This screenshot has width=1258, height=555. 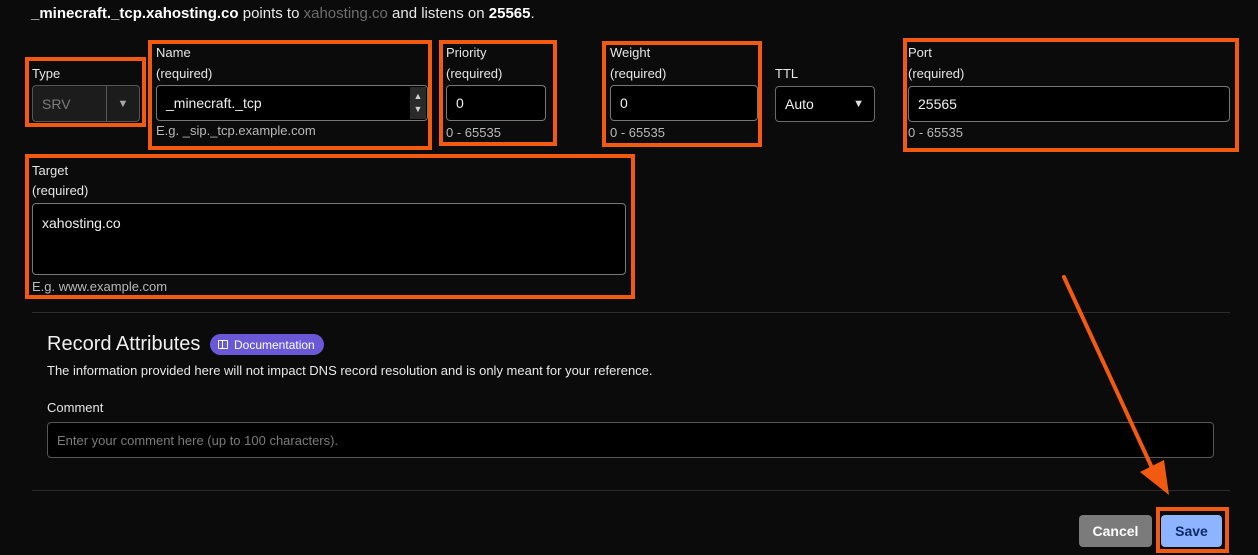 I want to click on name-value: _minecraft._tcp, so click(x=214, y=103).